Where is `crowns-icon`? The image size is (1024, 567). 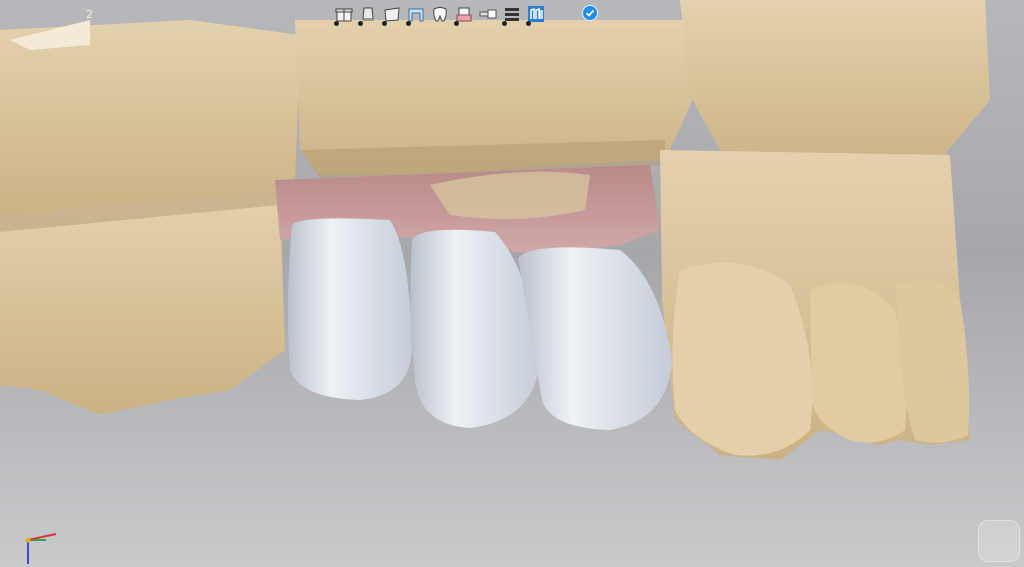
crowns-icon is located at coordinates (536, 14).